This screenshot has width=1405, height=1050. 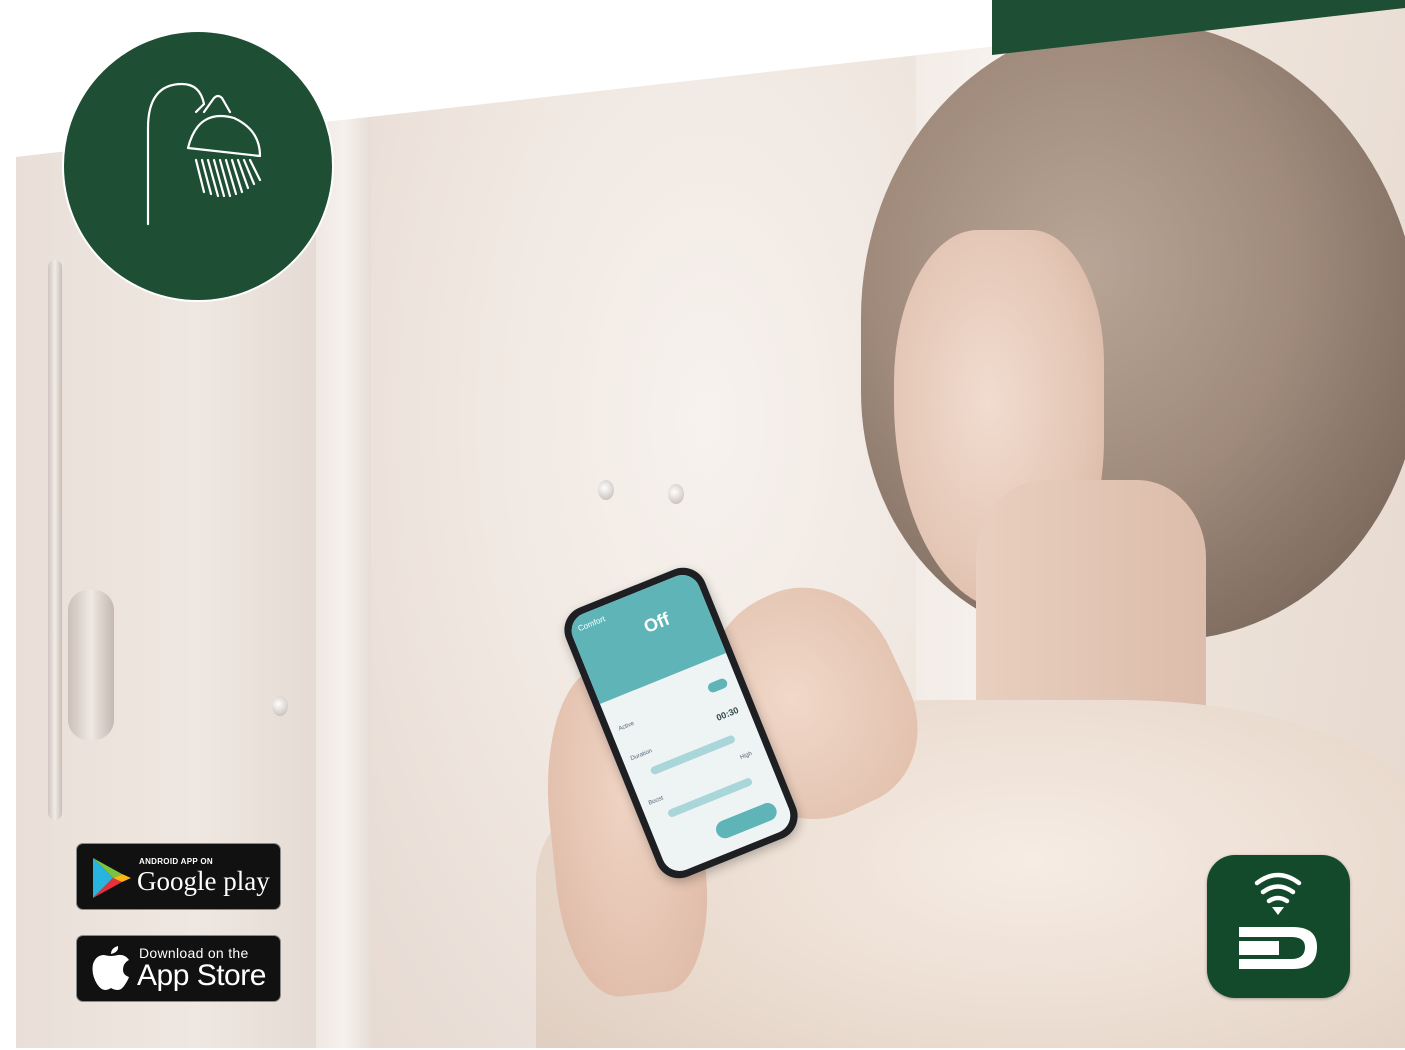 I want to click on shower-rail, so click(x=55, y=540).